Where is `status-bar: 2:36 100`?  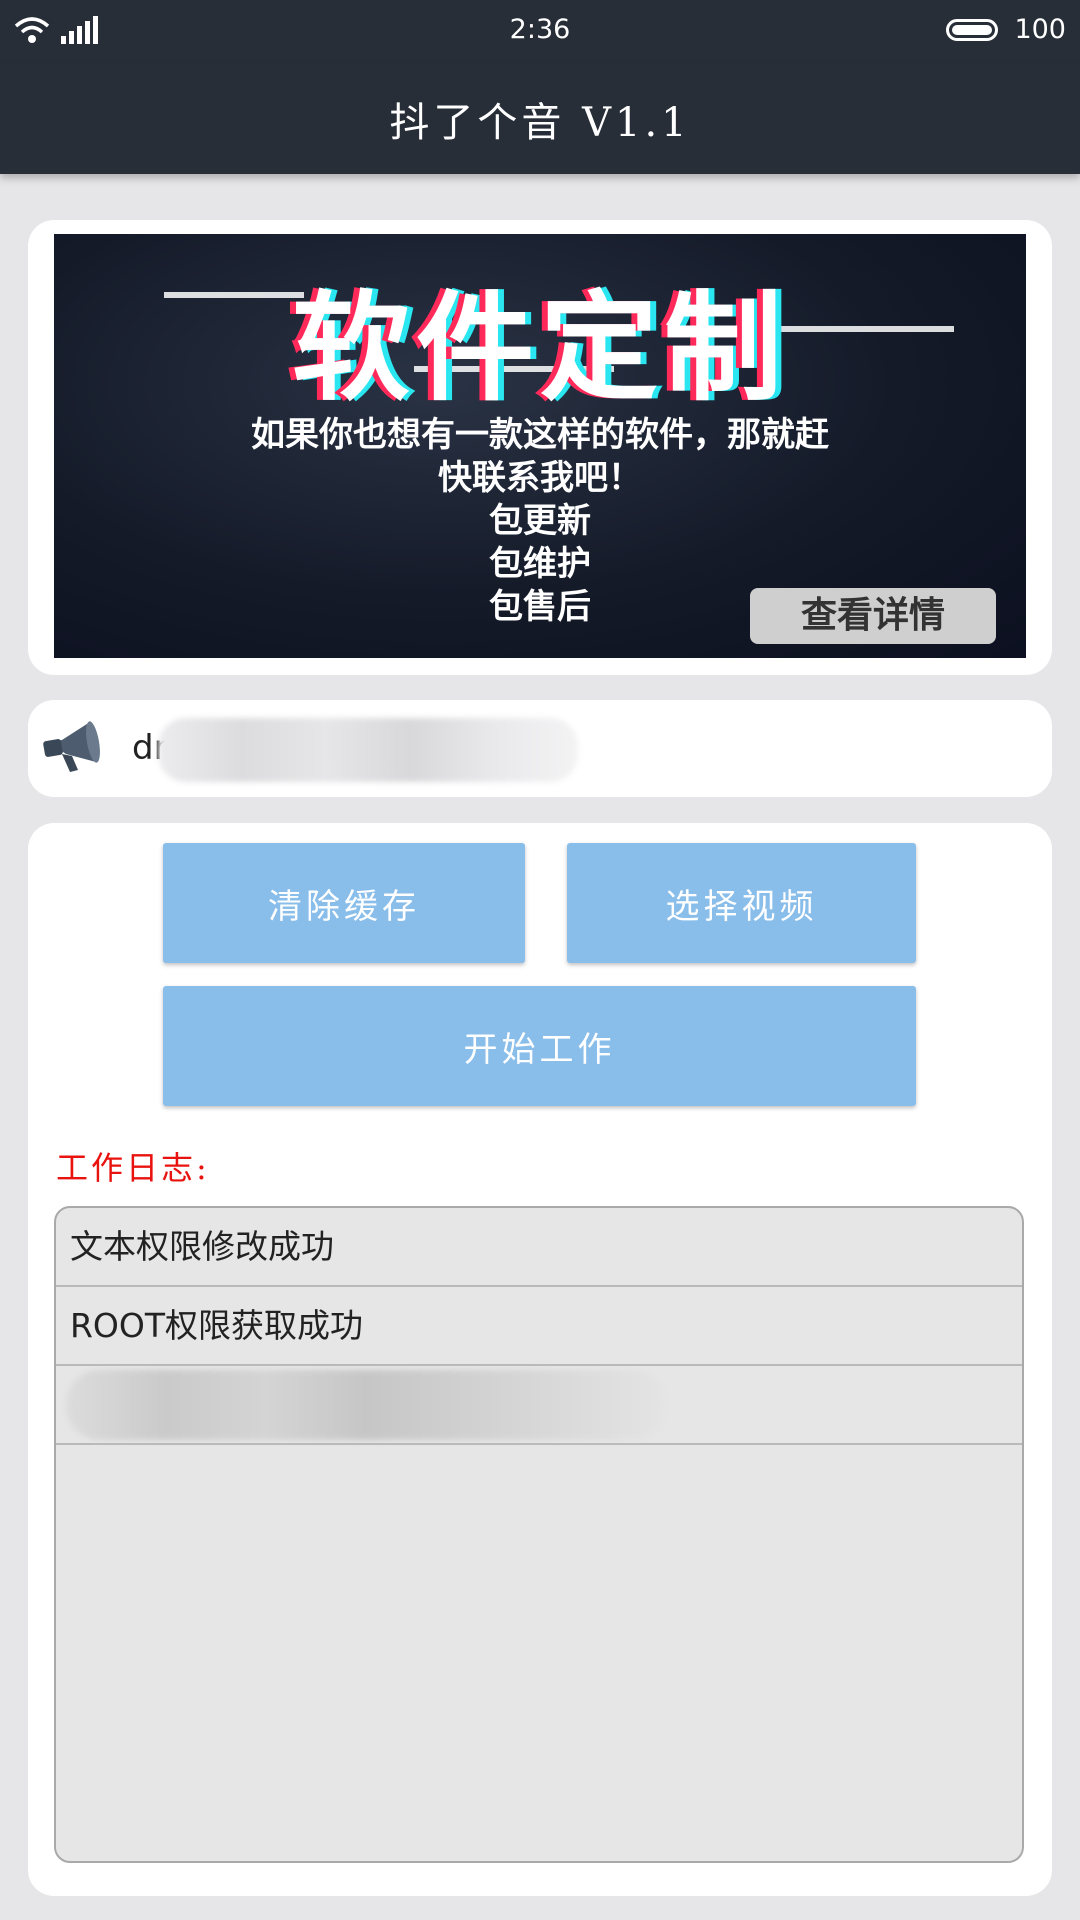
status-bar: 2:36 100 is located at coordinates (540, 32).